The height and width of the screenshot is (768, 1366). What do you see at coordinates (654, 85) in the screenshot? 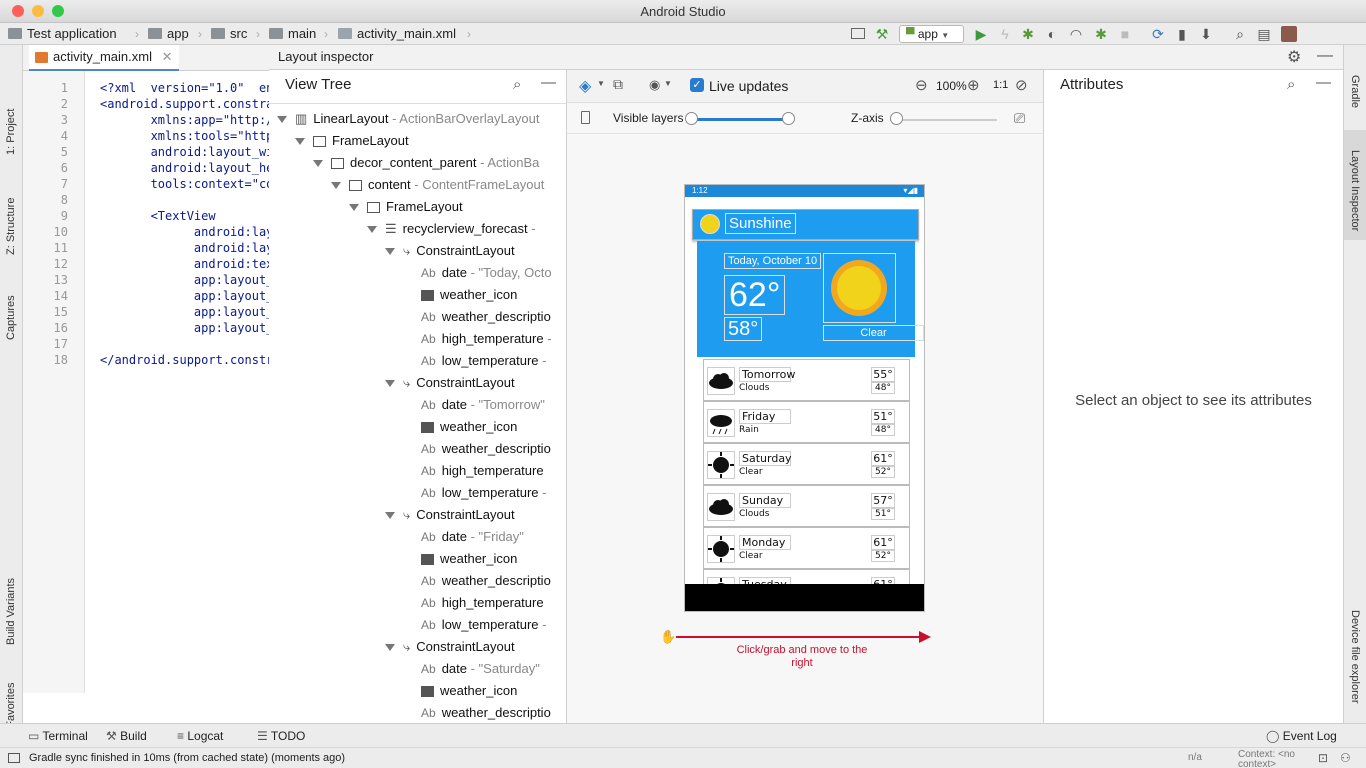
I see `eye-icon: ◉` at bounding box center [654, 85].